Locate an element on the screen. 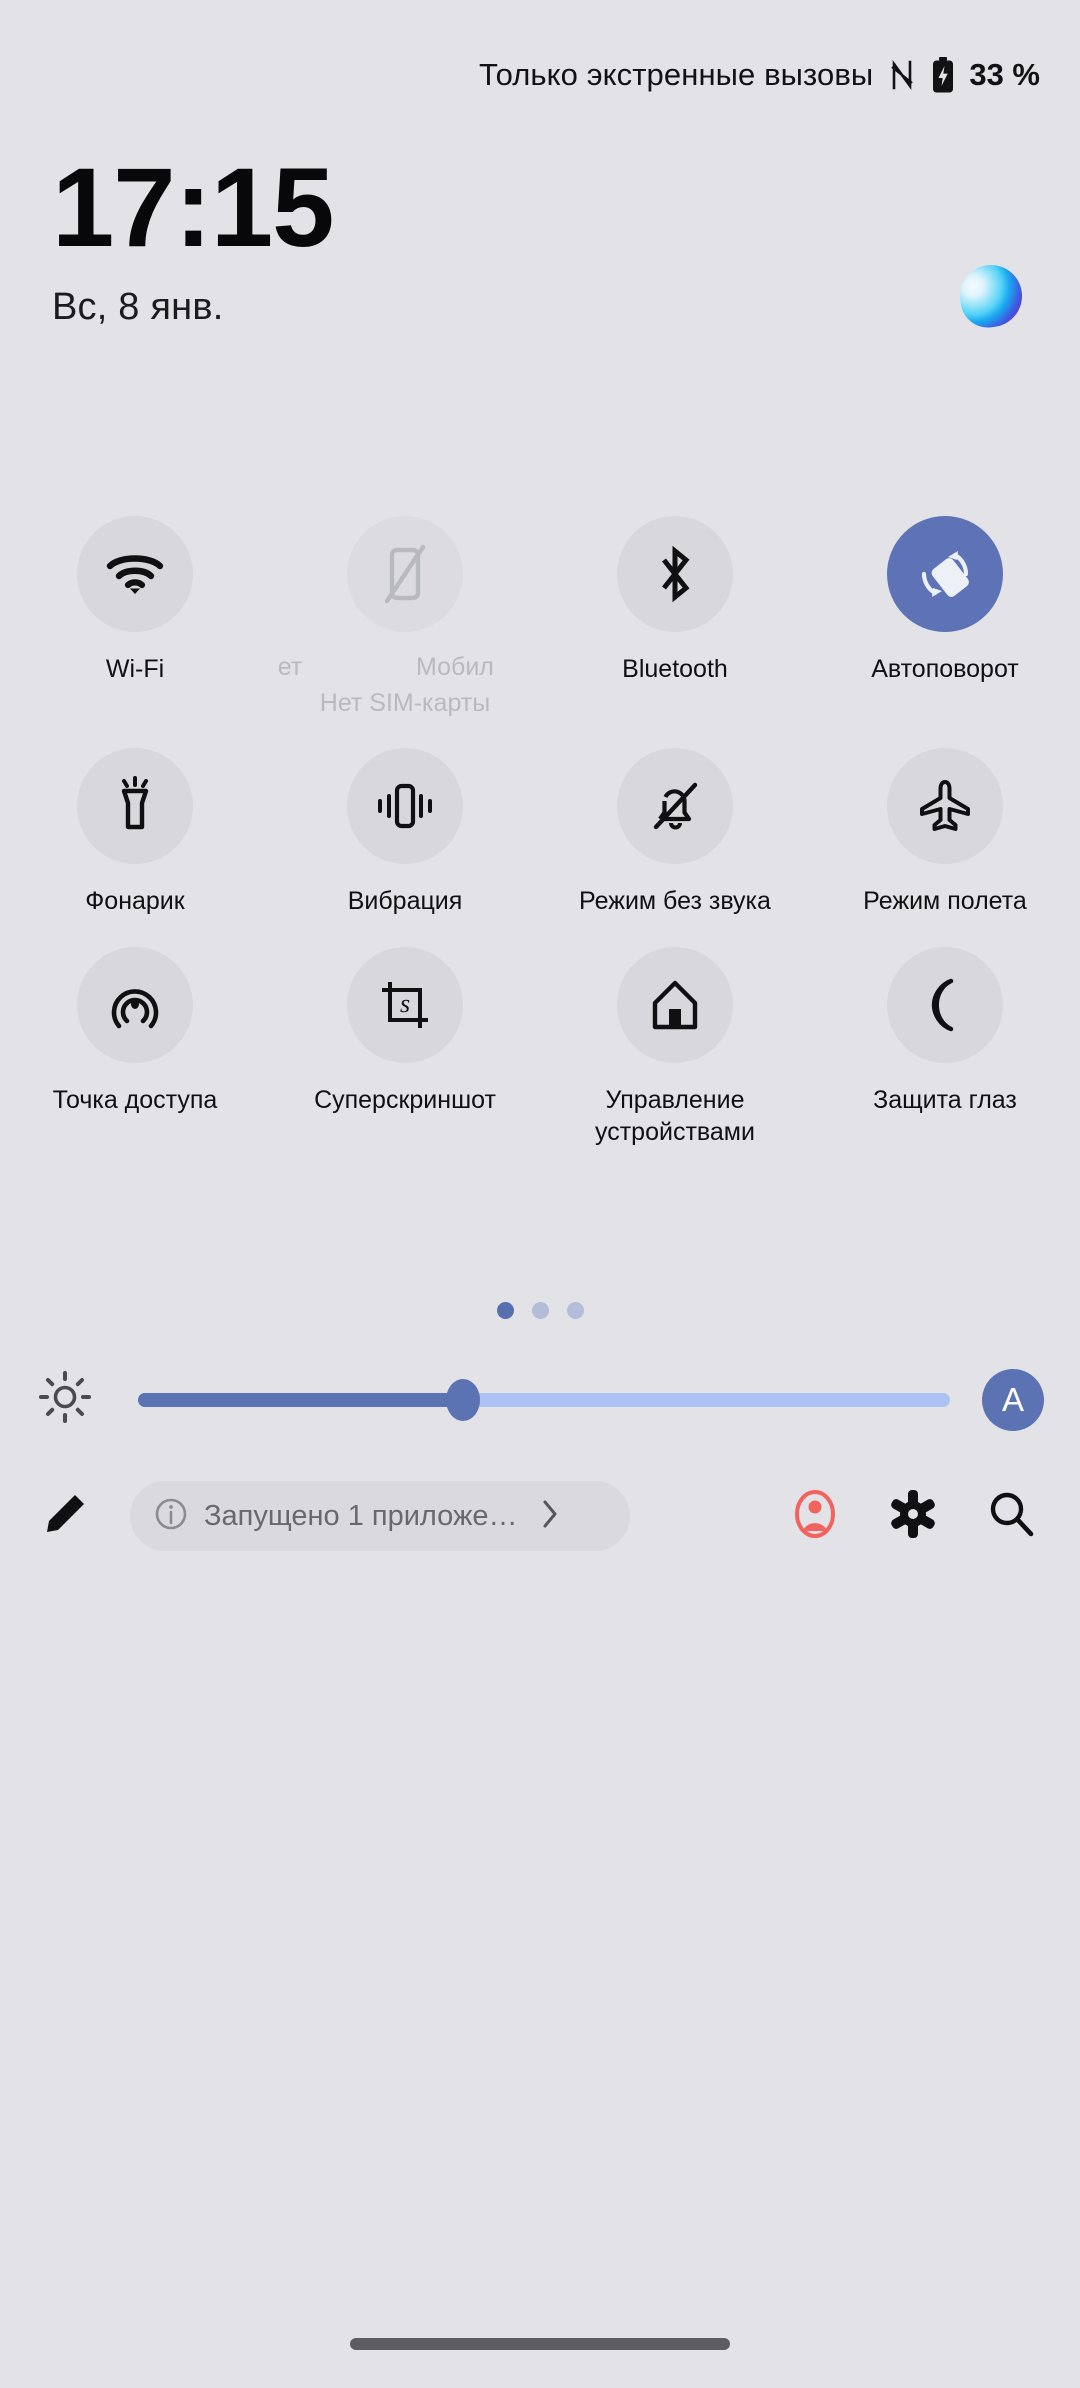 This screenshot has height=2388, width=1080. brightness-slider-thumb is located at coordinates (462, 1399).